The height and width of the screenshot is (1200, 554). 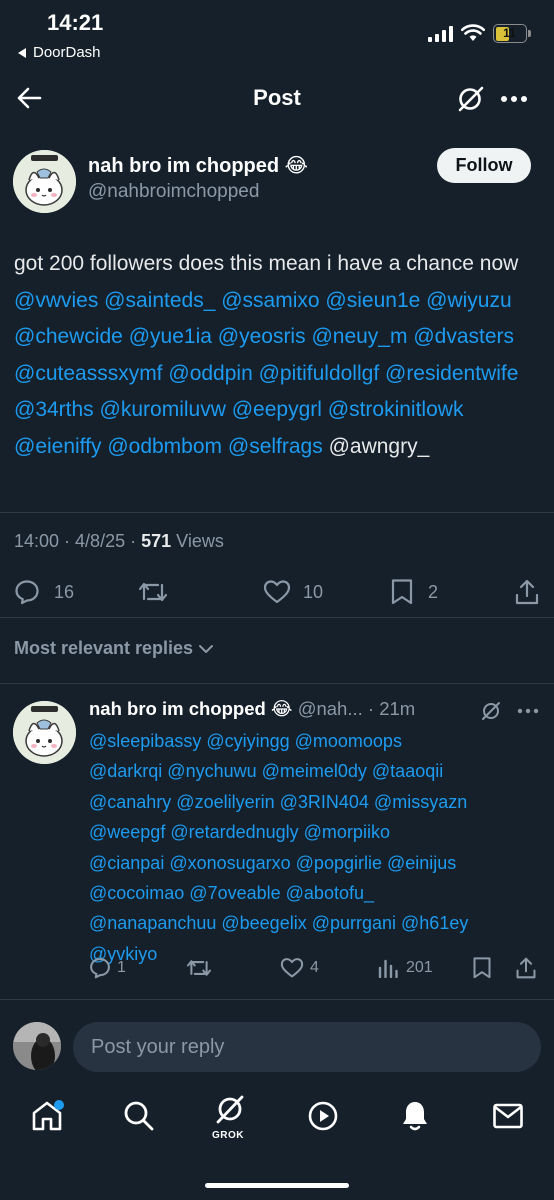 I want to click on reply-avatar, so click(x=44, y=732).